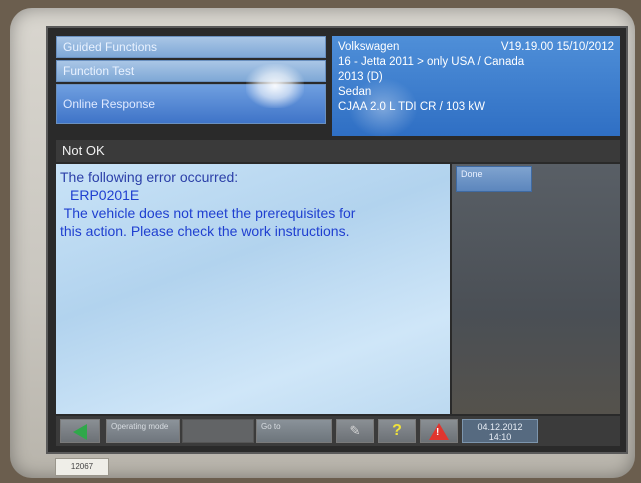 This screenshot has height=483, width=641. I want to click on software-version: V19.19.00 15/10/2012, so click(557, 47).